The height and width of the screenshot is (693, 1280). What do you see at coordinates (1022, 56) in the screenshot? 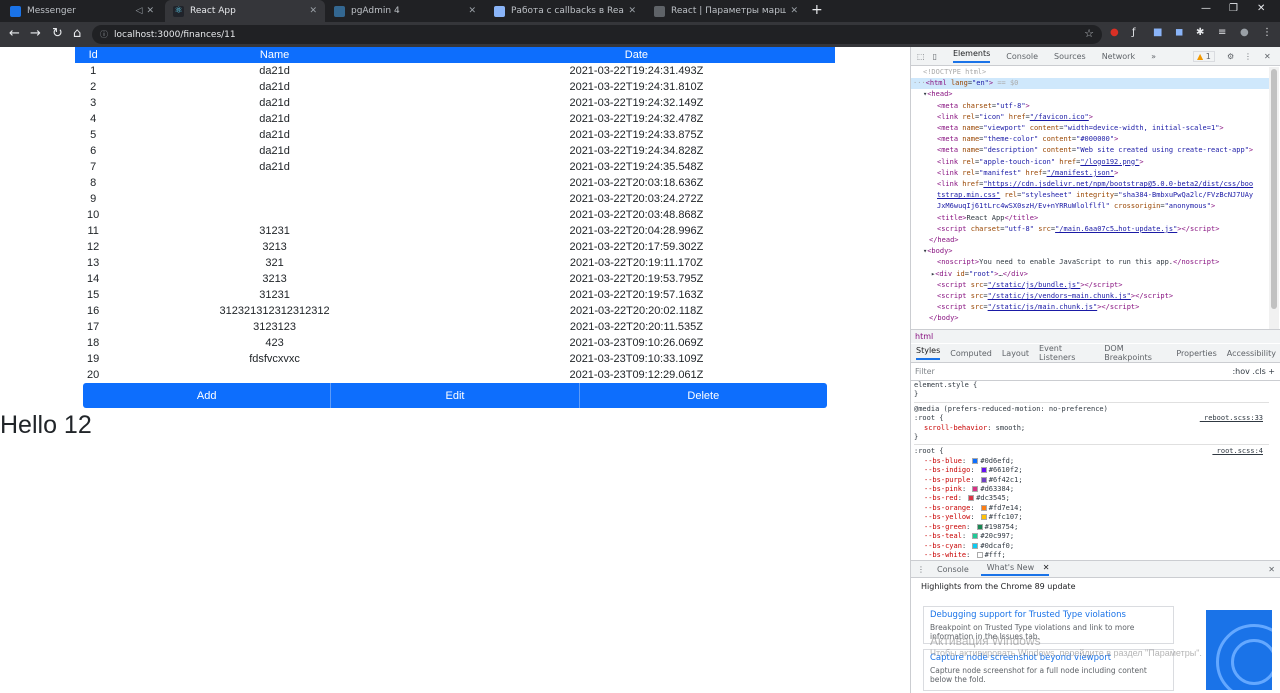
I see `tab-console: Console` at bounding box center [1022, 56].